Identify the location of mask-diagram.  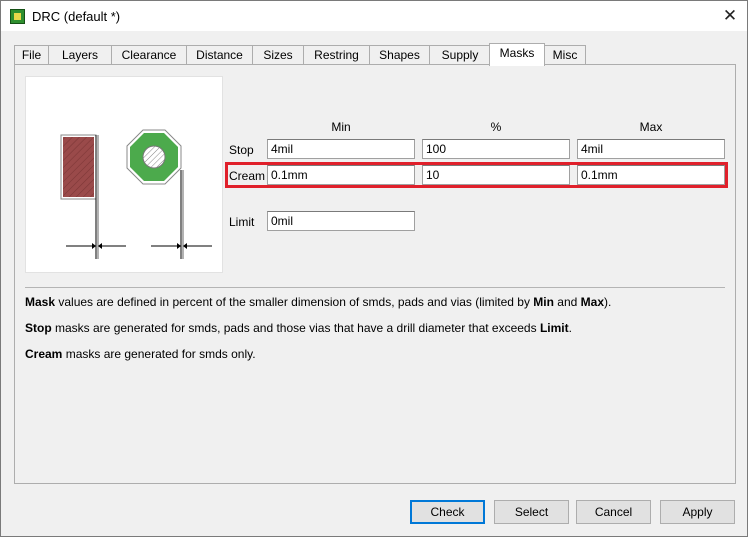
(136, 194).